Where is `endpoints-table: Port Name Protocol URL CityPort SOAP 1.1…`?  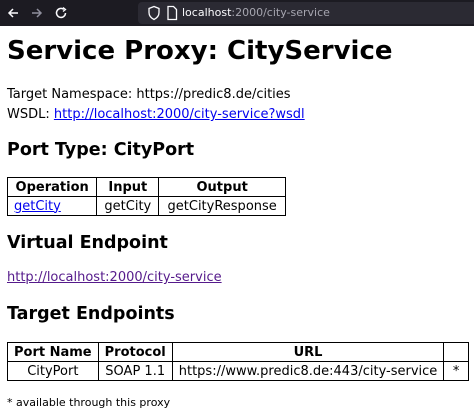
endpoints-table: Port Name Protocol URL CityPort SOAP 1.1… is located at coordinates (238, 361).